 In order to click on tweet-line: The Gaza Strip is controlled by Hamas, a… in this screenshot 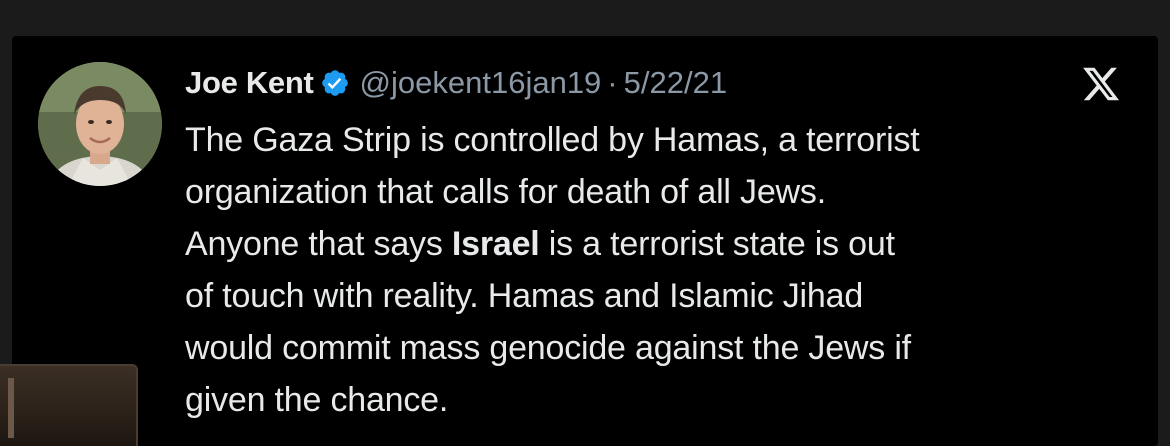, I will do `click(552, 140)`.